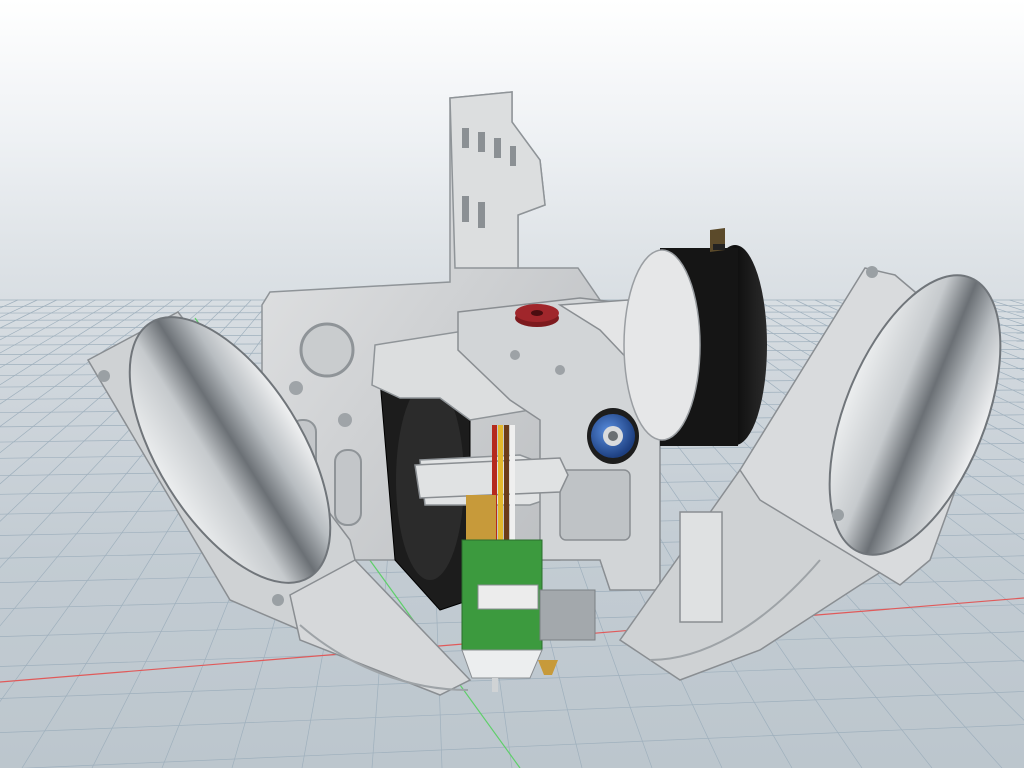 This screenshot has height=768, width=1024. I want to click on filament-gear-icon, so click(537, 315).